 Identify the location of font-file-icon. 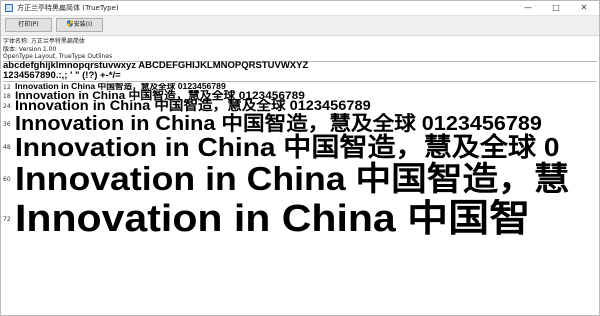
(9, 8).